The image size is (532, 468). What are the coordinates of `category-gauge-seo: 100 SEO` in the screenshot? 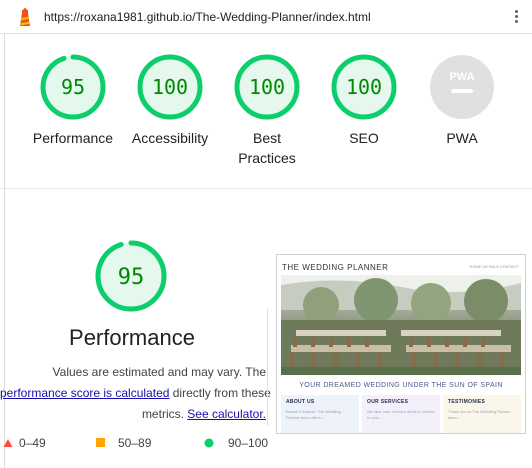 It's located at (364, 101).